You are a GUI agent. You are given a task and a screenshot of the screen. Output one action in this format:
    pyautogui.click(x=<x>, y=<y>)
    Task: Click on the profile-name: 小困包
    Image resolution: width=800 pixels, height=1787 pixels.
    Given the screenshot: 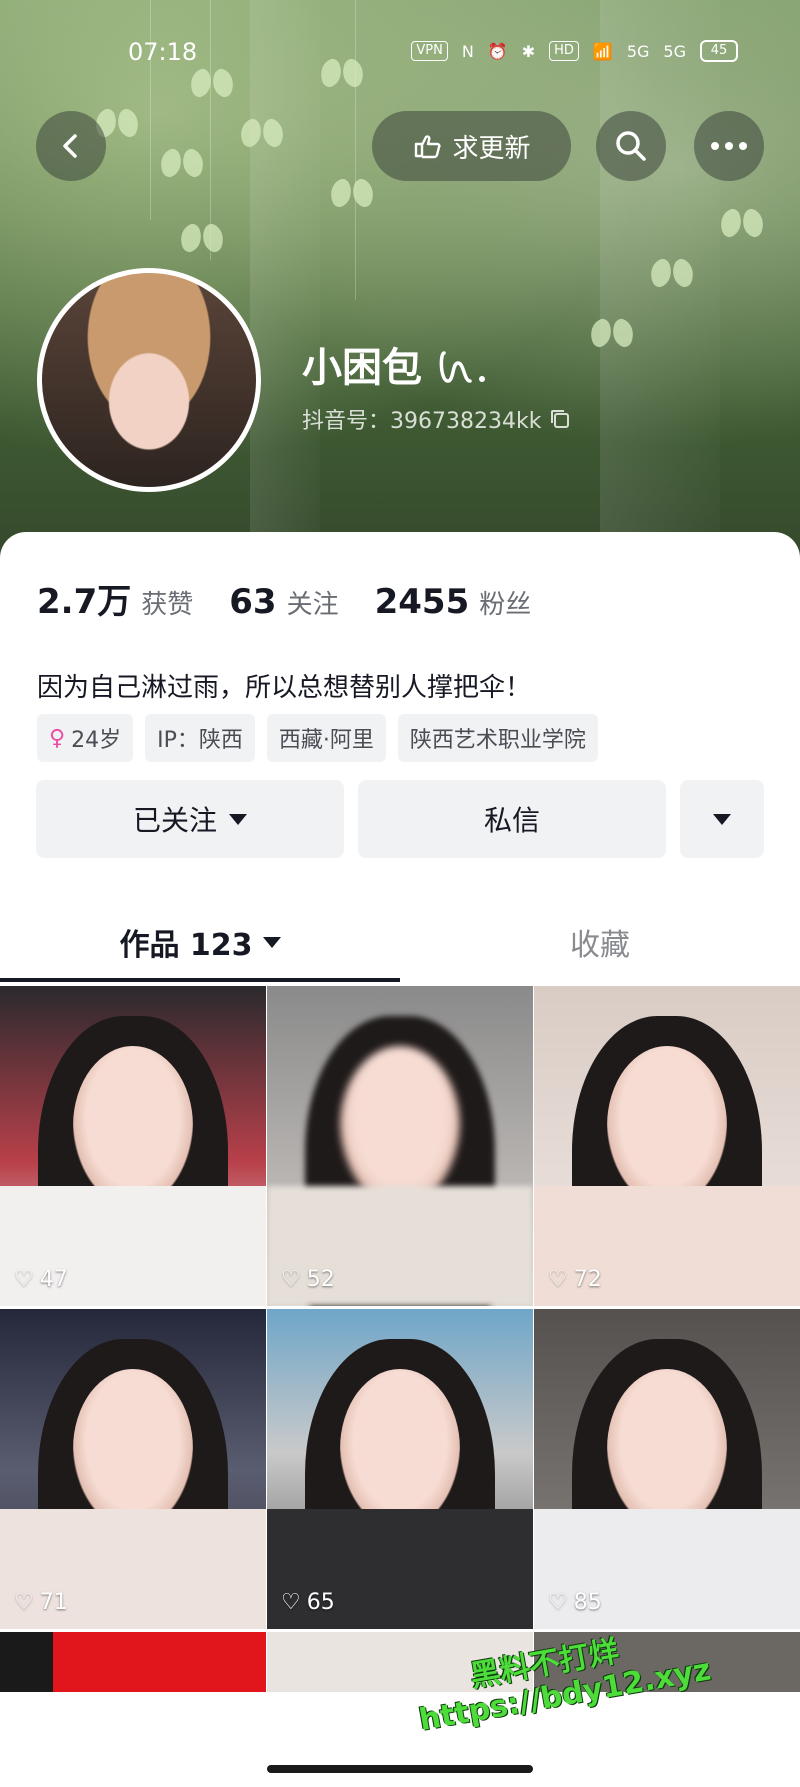 What is the action you would take?
    pyautogui.click(x=399, y=364)
    